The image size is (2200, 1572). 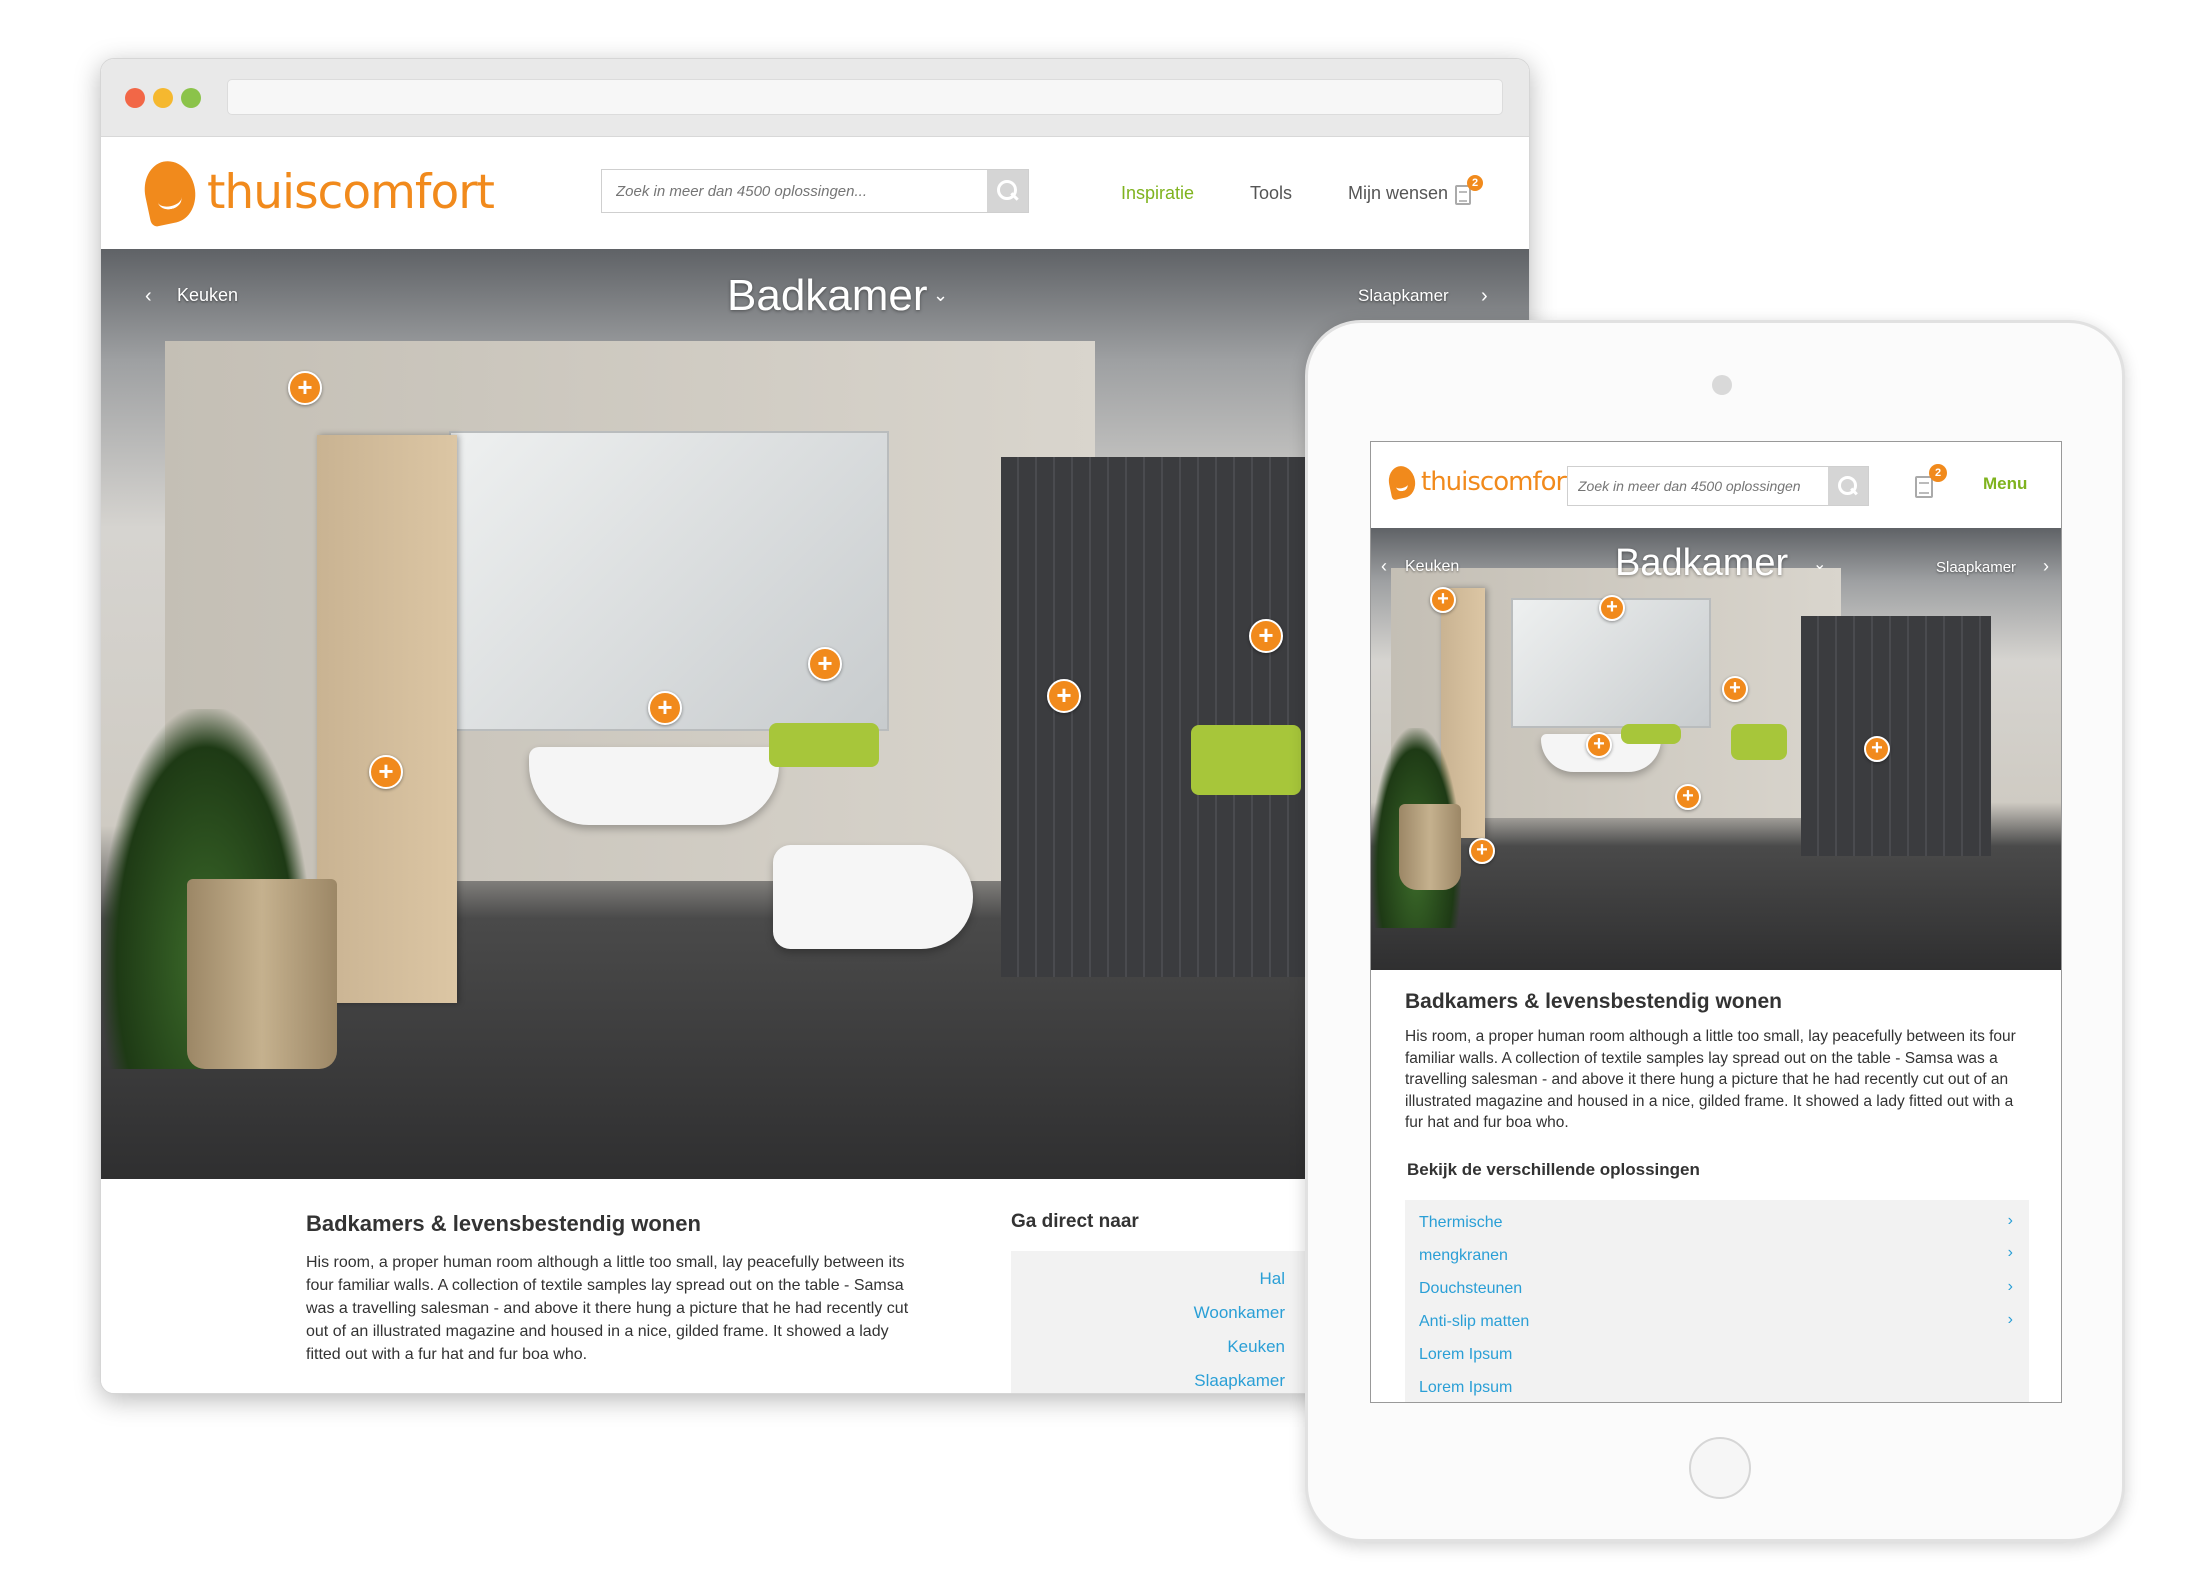 I want to click on tall-cabinet, so click(x=387, y=719).